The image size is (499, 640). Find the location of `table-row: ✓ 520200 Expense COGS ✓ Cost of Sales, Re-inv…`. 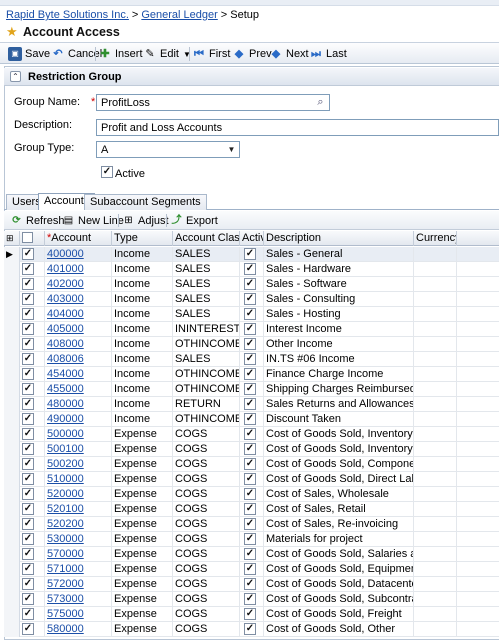

table-row: ✓ 520200 Expense COGS ✓ Cost of Sales, Re-inv… is located at coordinates (251, 524).